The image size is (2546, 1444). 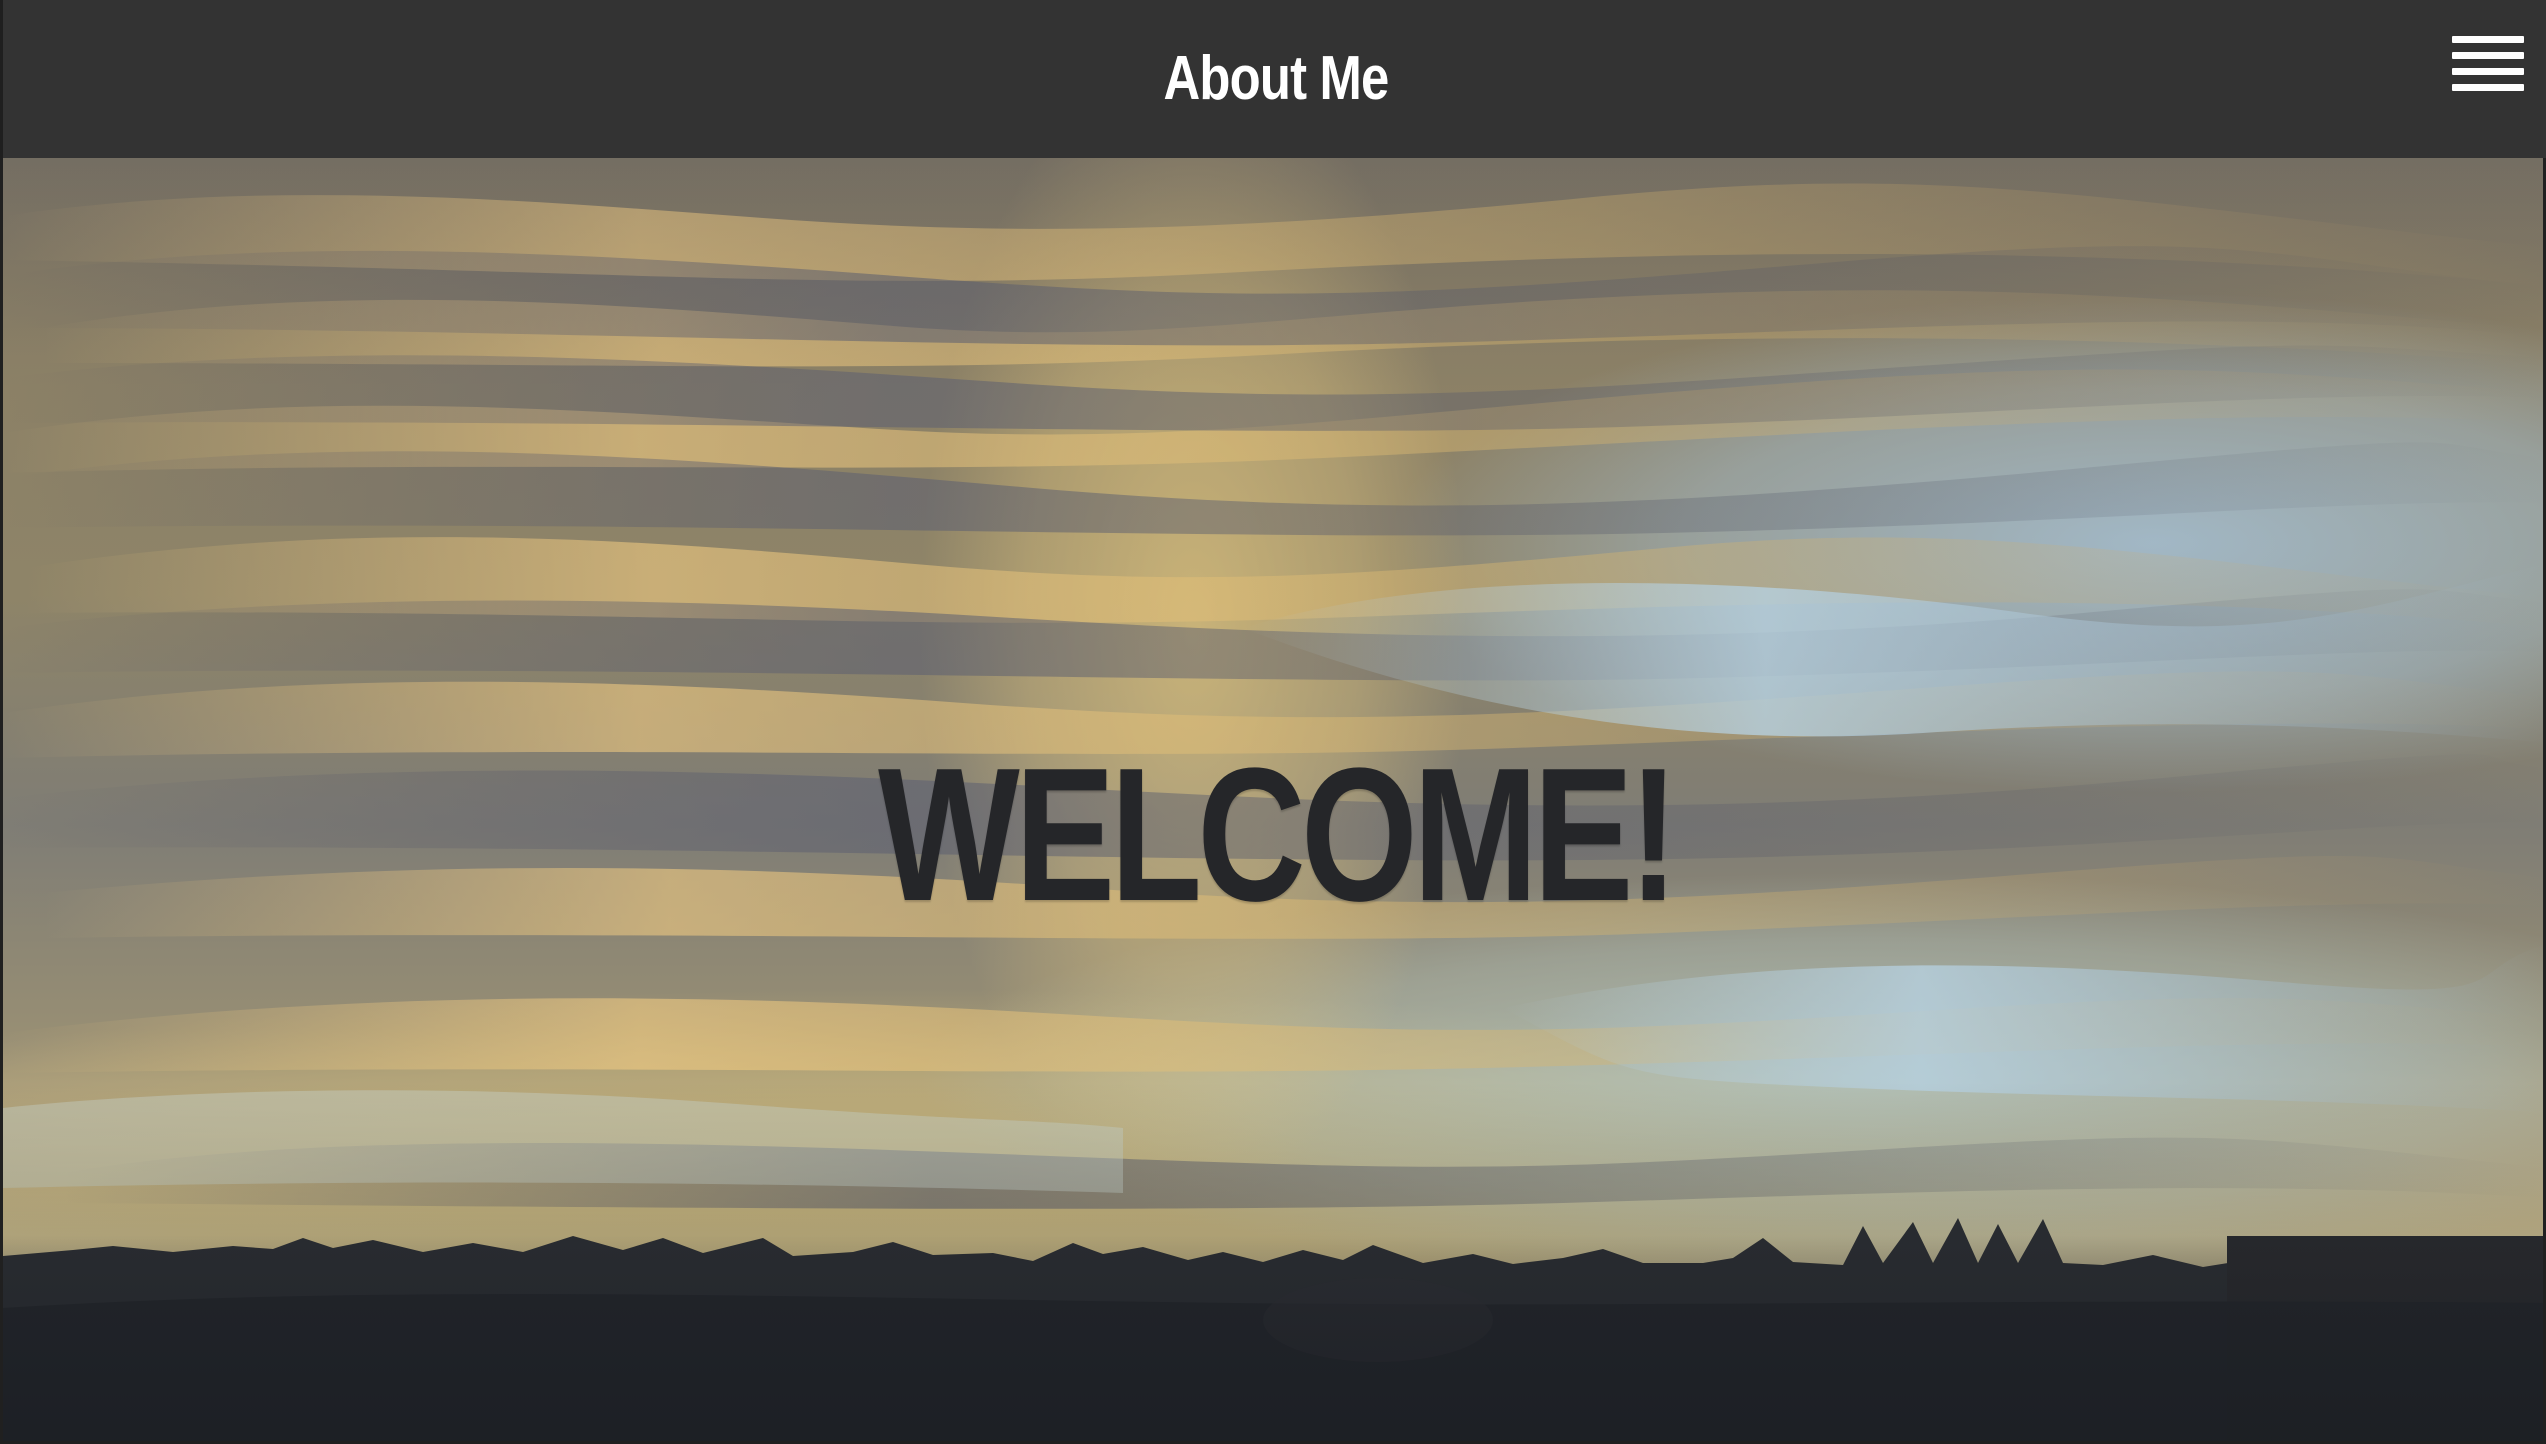 I want to click on top-navigation-bar: About Me, so click(x=1273, y=79).